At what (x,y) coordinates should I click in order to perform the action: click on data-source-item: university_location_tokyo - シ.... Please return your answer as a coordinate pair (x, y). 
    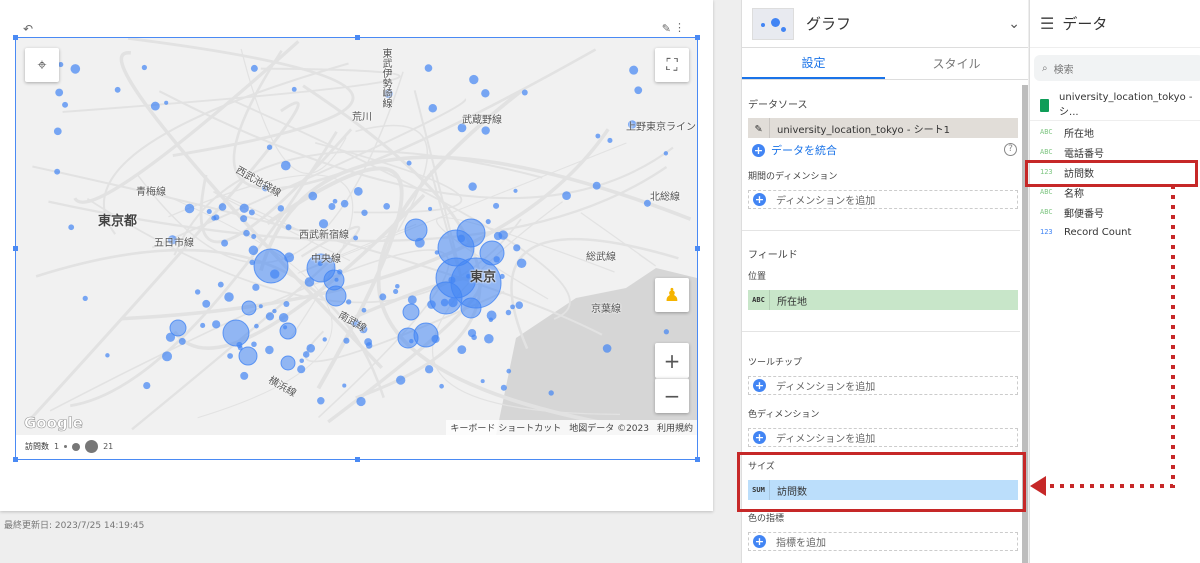
    Looking at the image, I should click on (1120, 105).